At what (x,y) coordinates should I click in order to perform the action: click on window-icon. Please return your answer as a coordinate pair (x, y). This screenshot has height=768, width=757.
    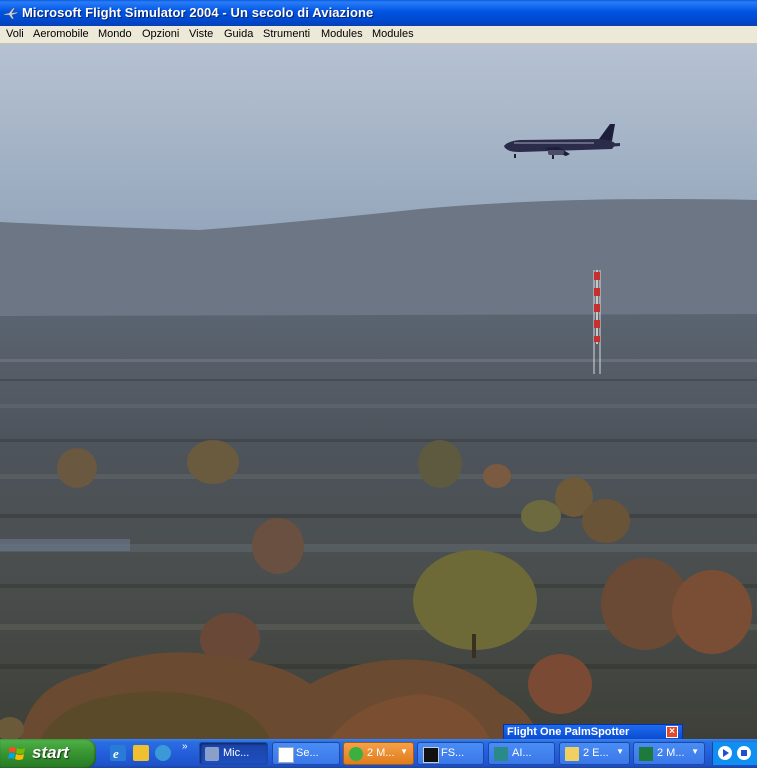
    Looking at the image, I should click on (431, 755).